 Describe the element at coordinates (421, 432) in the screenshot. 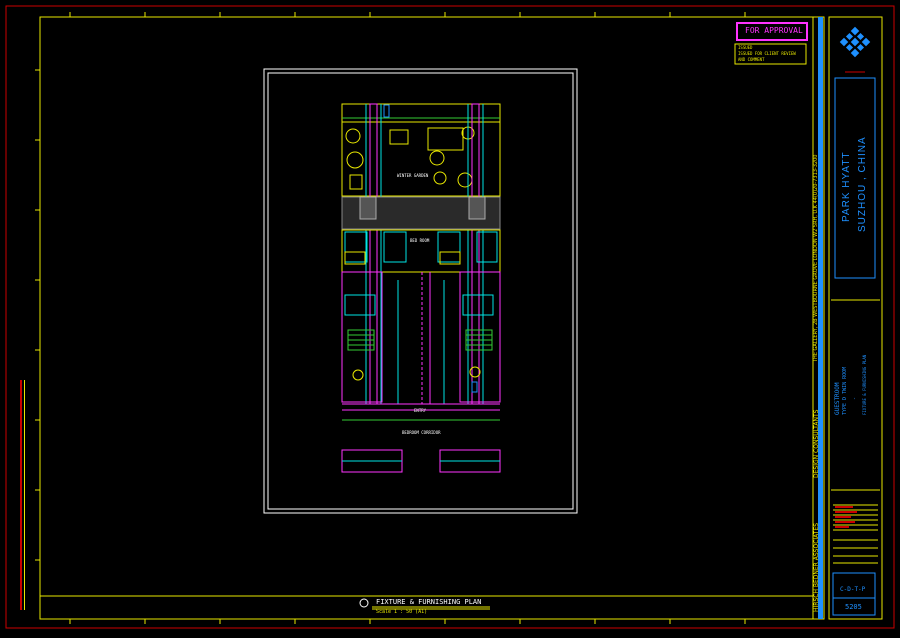

I see `label-corridor: BEDROOM CORRIDOR` at that location.